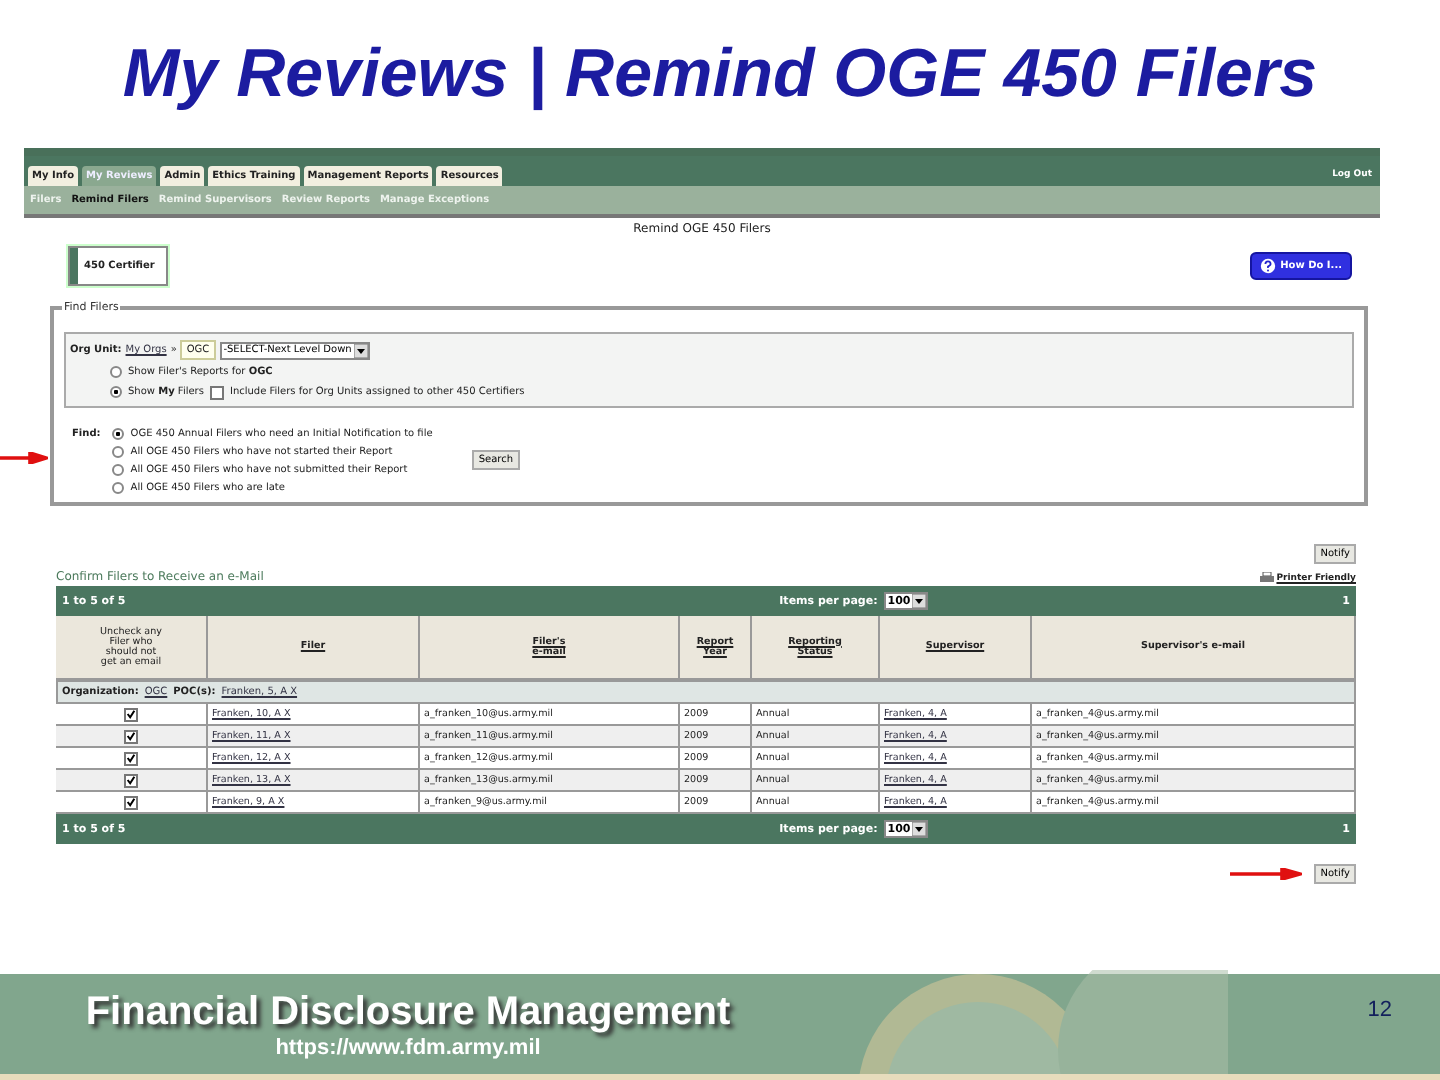 This screenshot has height=1080, width=1440. I want to click on slide-number: 12, so click(1379, 1010).